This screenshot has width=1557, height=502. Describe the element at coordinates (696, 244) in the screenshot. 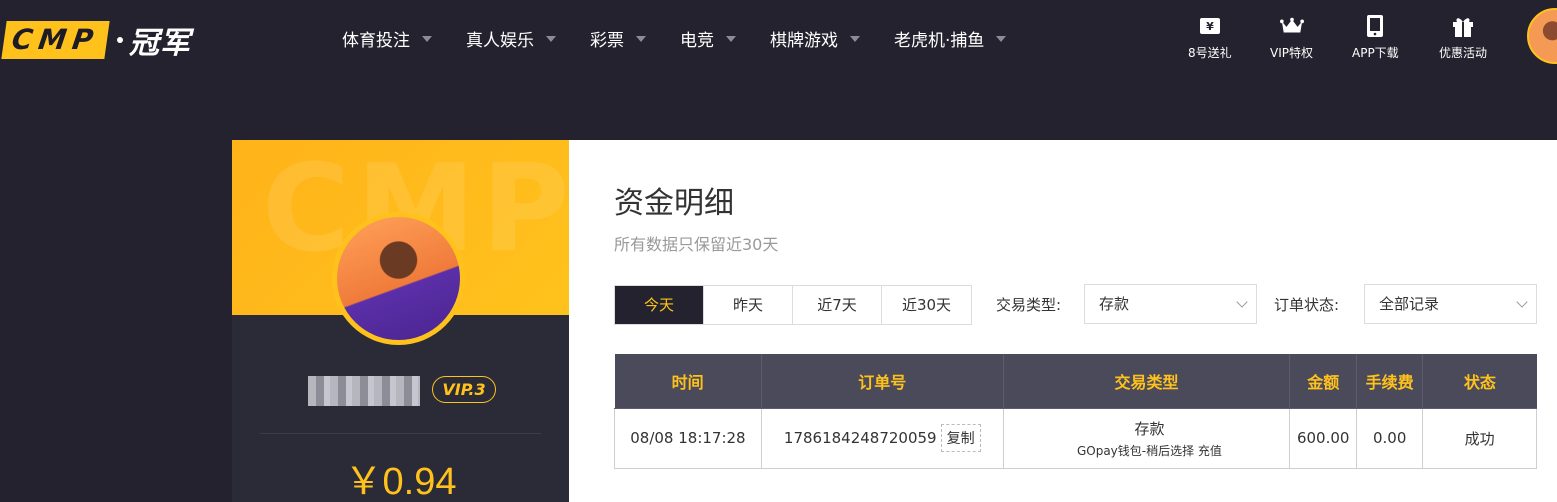

I see `page-subtitle: 所有数据只保留近30天` at that location.